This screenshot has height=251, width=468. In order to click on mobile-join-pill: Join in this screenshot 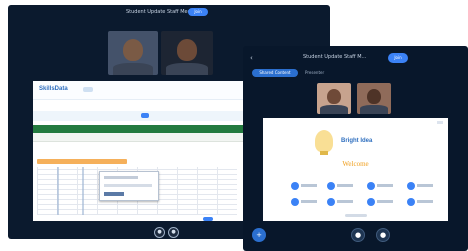, I will do `click(398, 58)`.